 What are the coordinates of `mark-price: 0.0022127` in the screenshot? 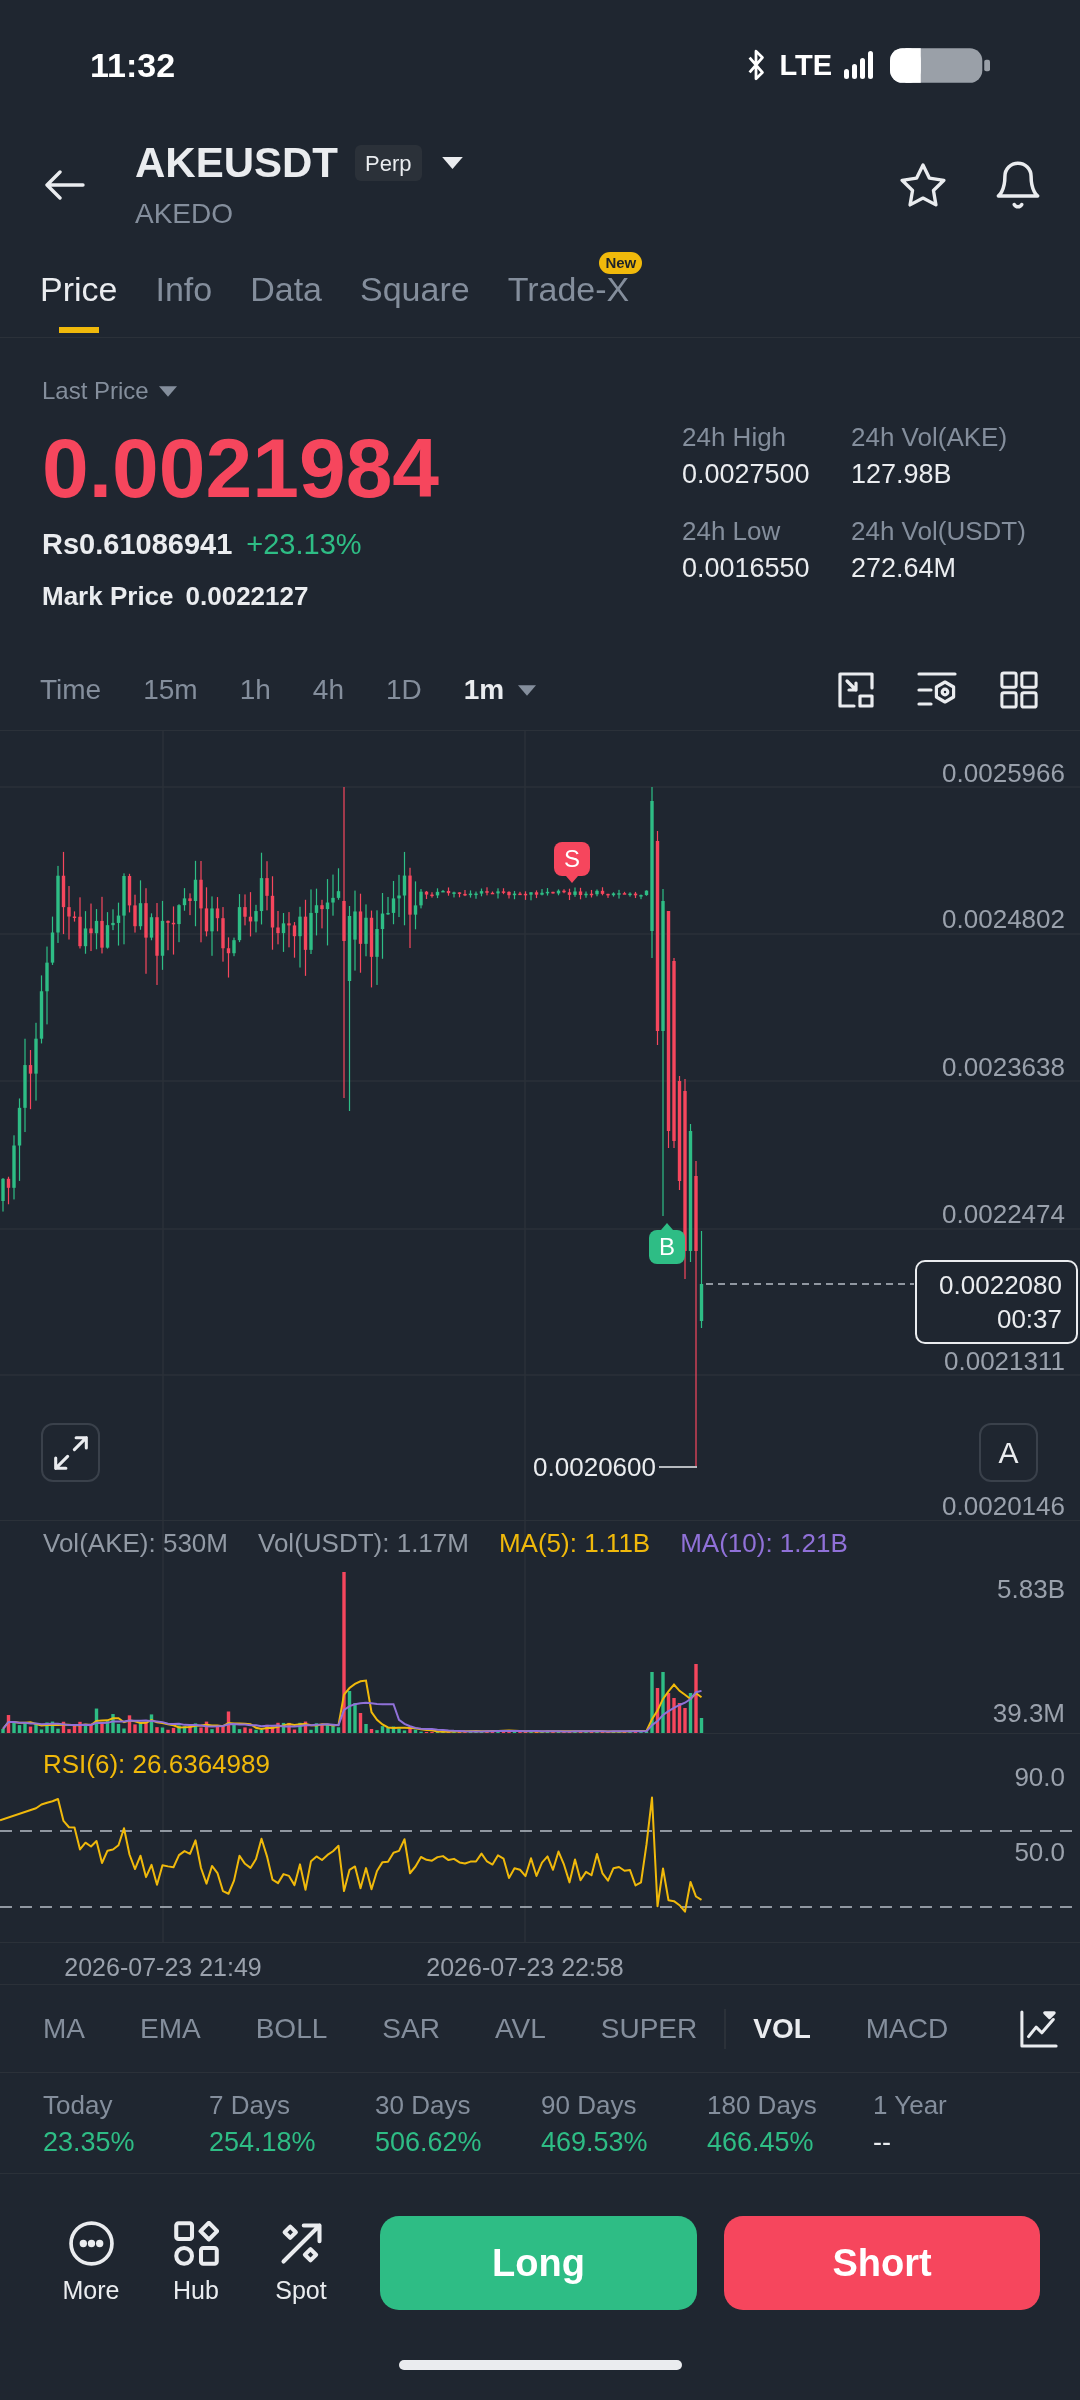 It's located at (247, 596).